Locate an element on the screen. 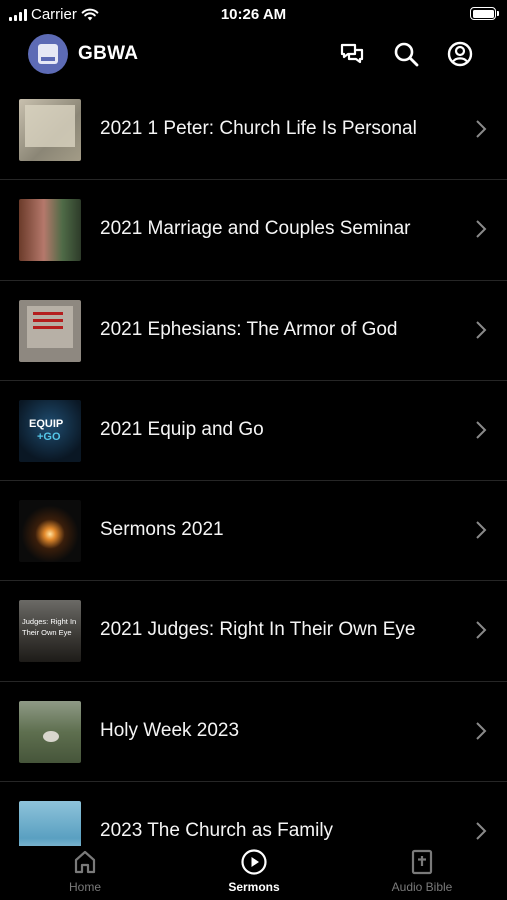 Image resolution: width=507 pixels, height=900 pixels. list-item: Holy Week 2023 is located at coordinates (253, 732).